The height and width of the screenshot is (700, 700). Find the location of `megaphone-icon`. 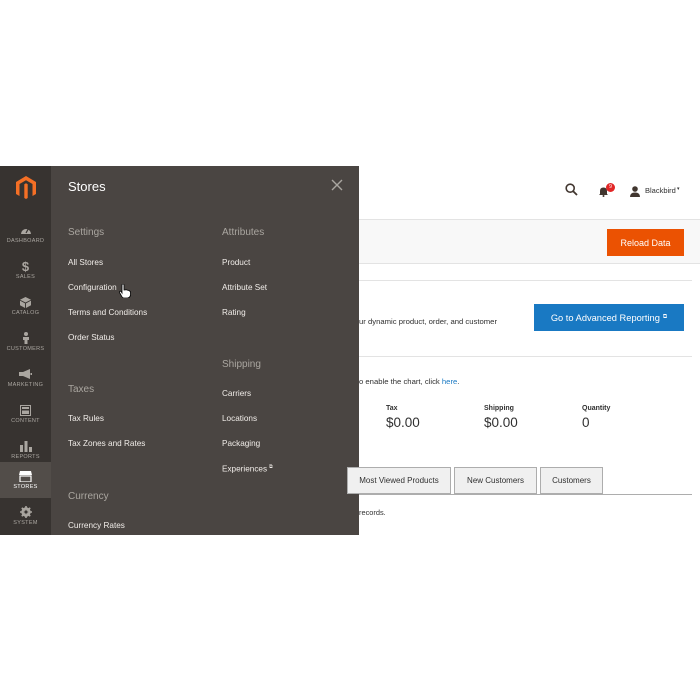

megaphone-icon is located at coordinates (26, 374).